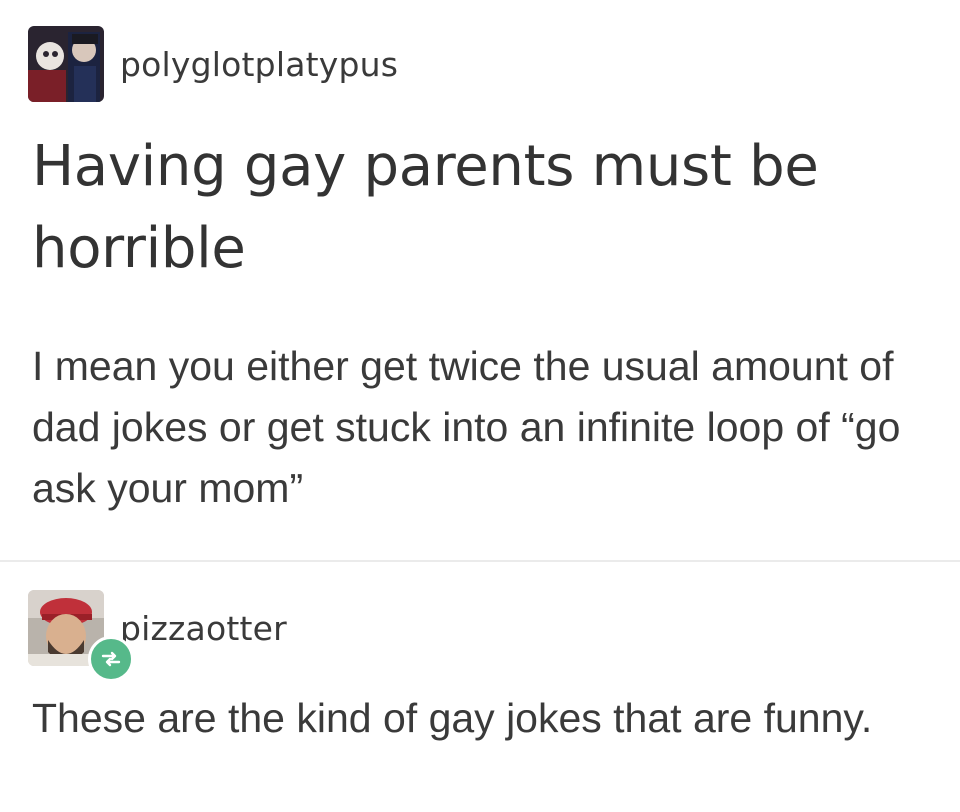  What do you see at coordinates (425, 207) in the screenshot?
I see `post-title: Having gay parents must be horrible` at bounding box center [425, 207].